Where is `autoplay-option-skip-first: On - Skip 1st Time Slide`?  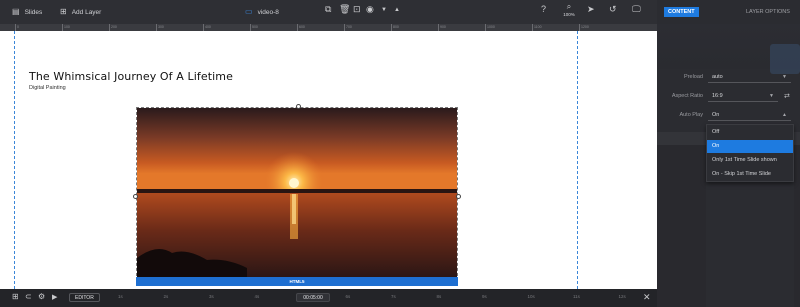
autoplay-option-skip-first: On - Skip 1st Time Slide is located at coordinates (750, 174).